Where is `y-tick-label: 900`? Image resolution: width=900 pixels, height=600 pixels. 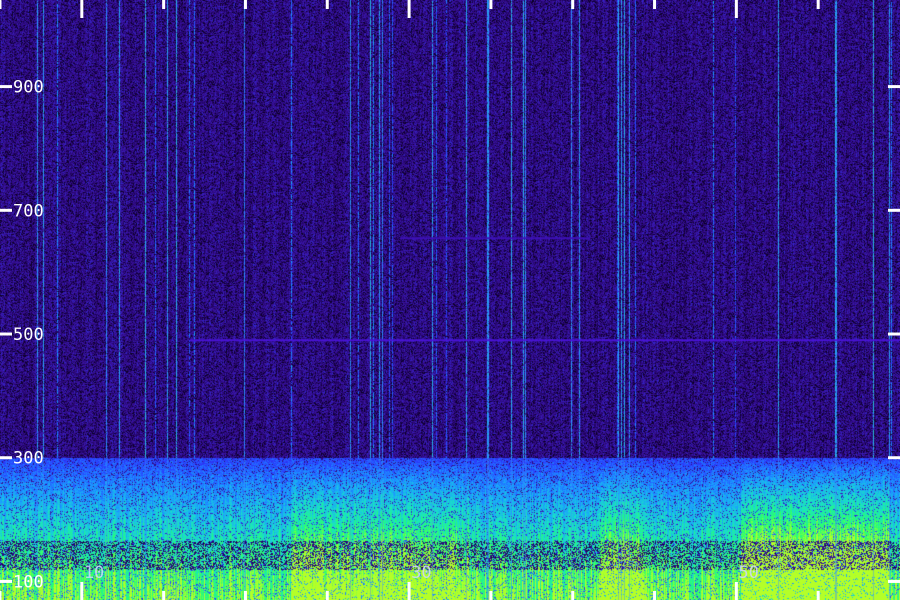 y-tick-label: 900 is located at coordinates (28, 88).